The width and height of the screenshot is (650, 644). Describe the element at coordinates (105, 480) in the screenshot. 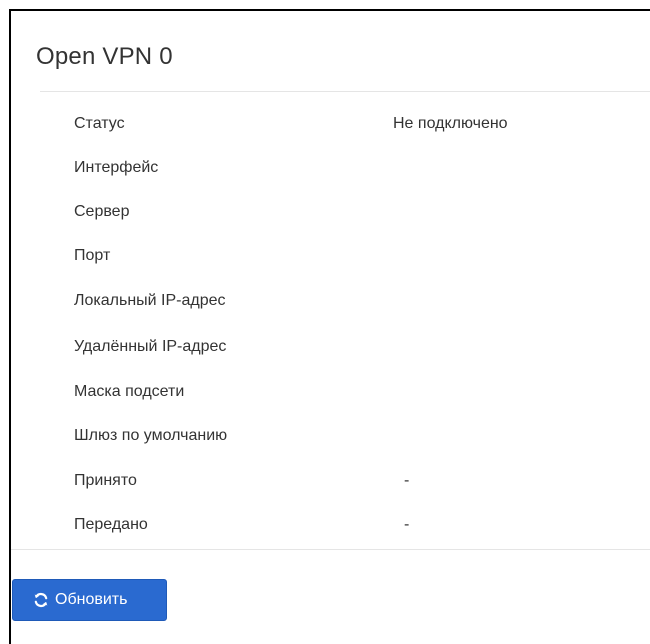

I see `info-label: Принято` at that location.